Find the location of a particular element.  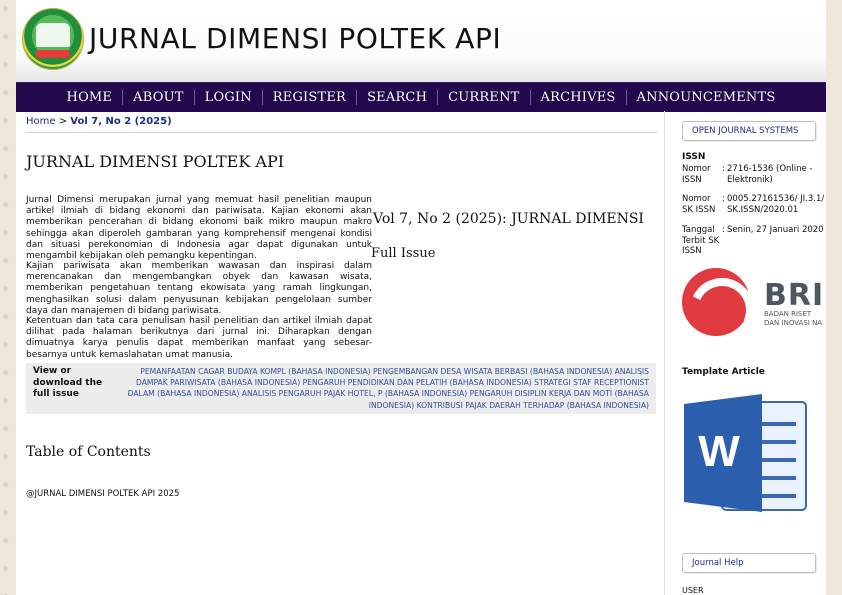

nav-announcements: ANNOUNCEMENTS is located at coordinates (706, 97).